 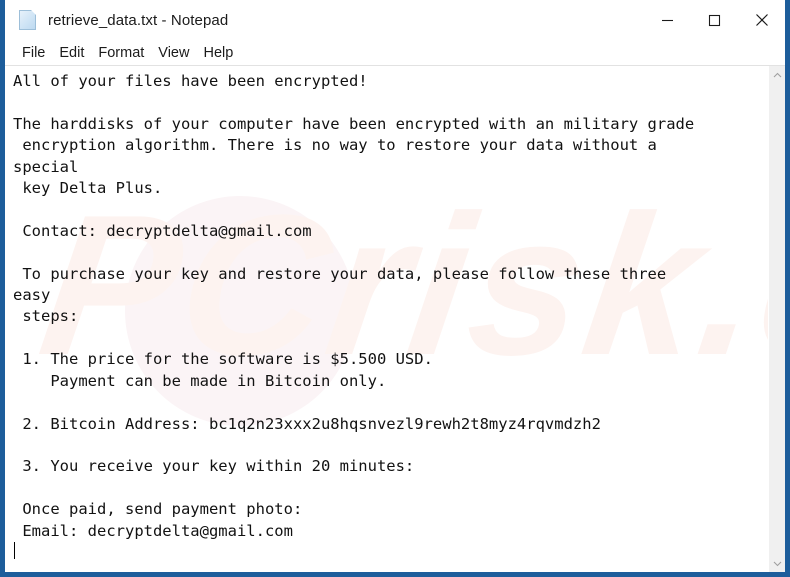 What do you see at coordinates (218, 53) in the screenshot?
I see `menu-item-help: Help` at bounding box center [218, 53].